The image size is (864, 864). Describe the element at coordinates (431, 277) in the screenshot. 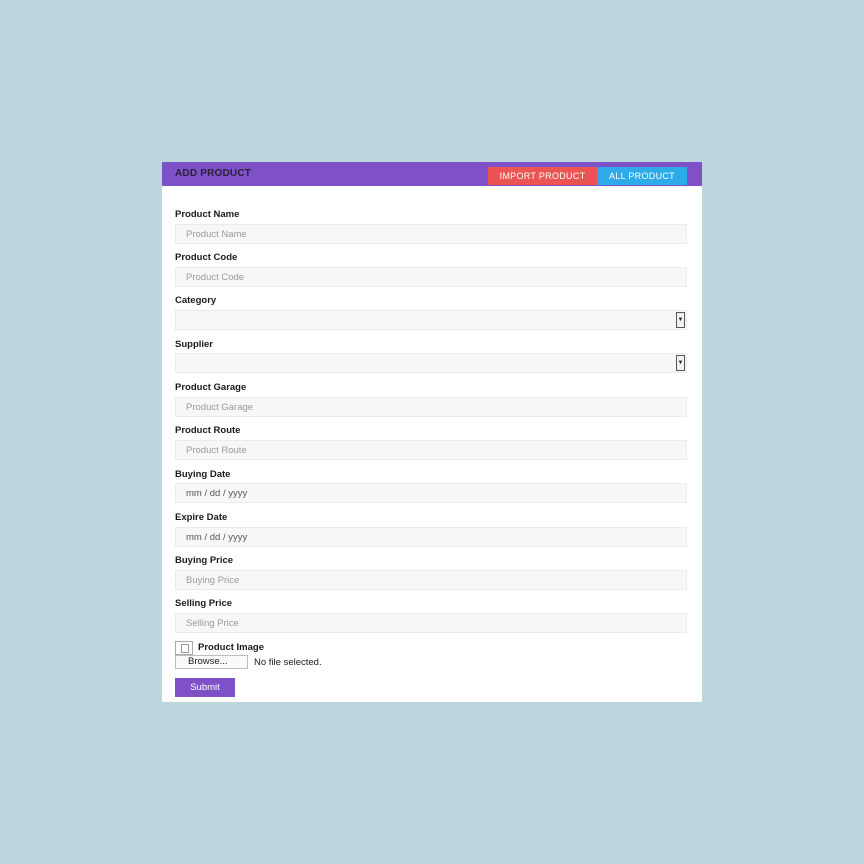

I see `product-code-input` at that location.